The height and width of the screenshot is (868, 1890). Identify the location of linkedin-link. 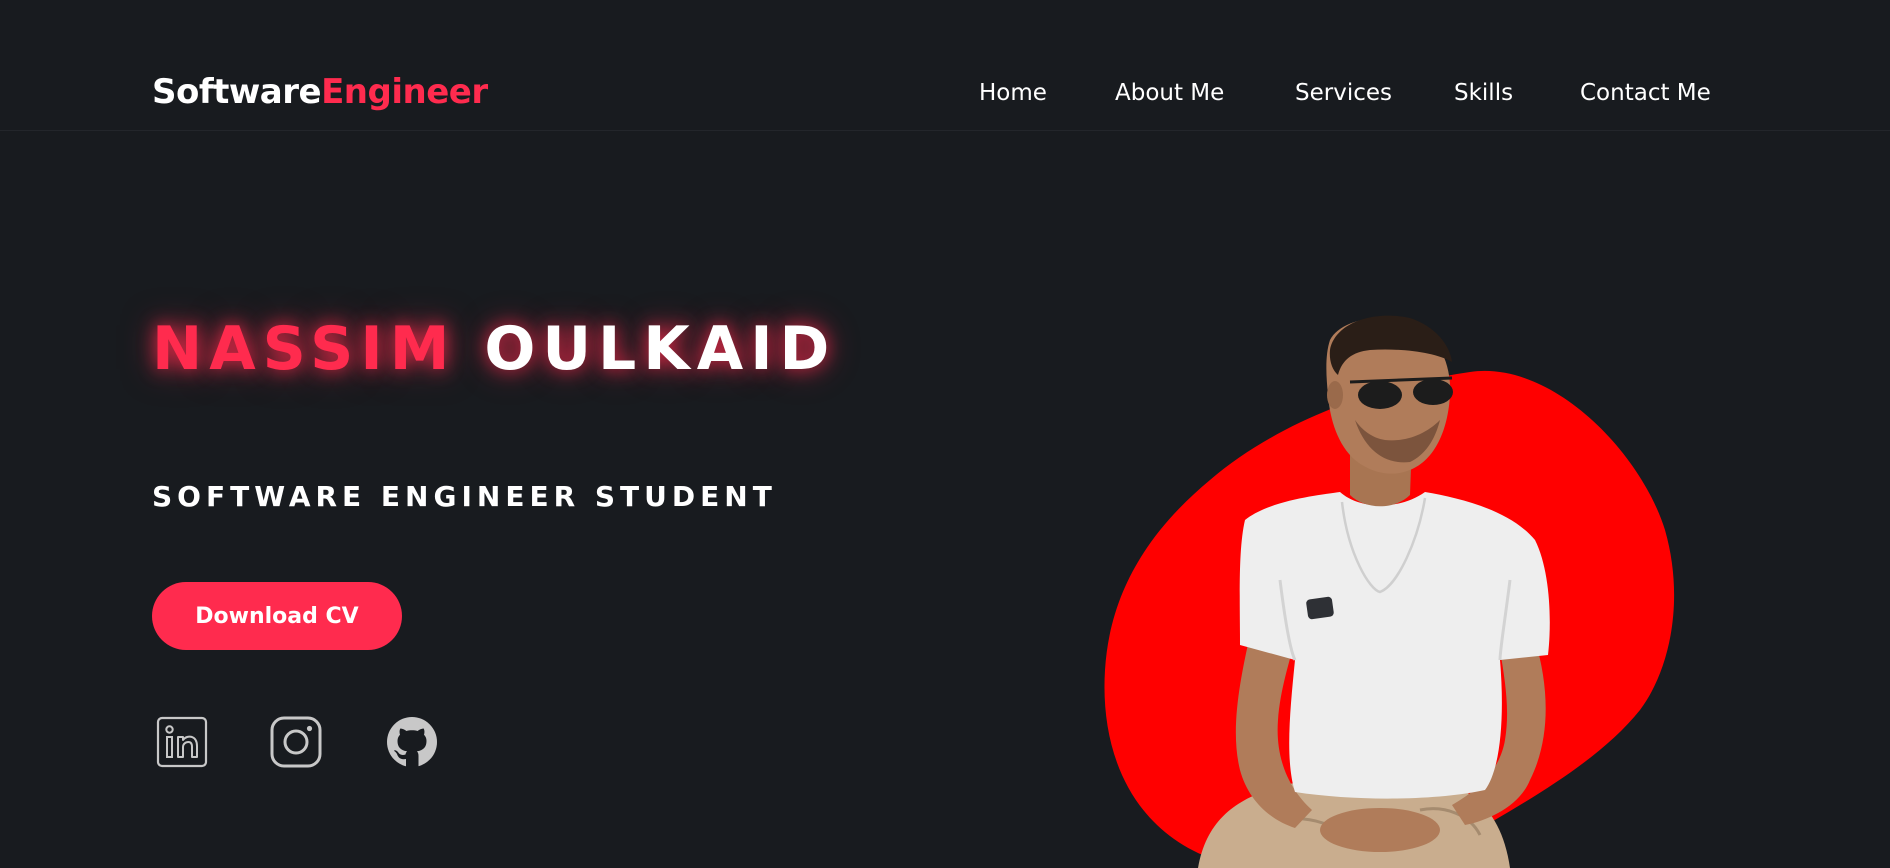
(182, 742).